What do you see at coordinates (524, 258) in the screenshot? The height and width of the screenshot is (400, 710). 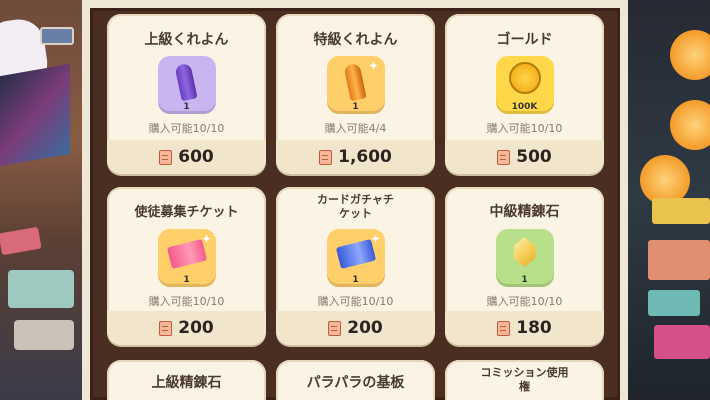 I see `yellow-gem-icon: 1` at bounding box center [524, 258].